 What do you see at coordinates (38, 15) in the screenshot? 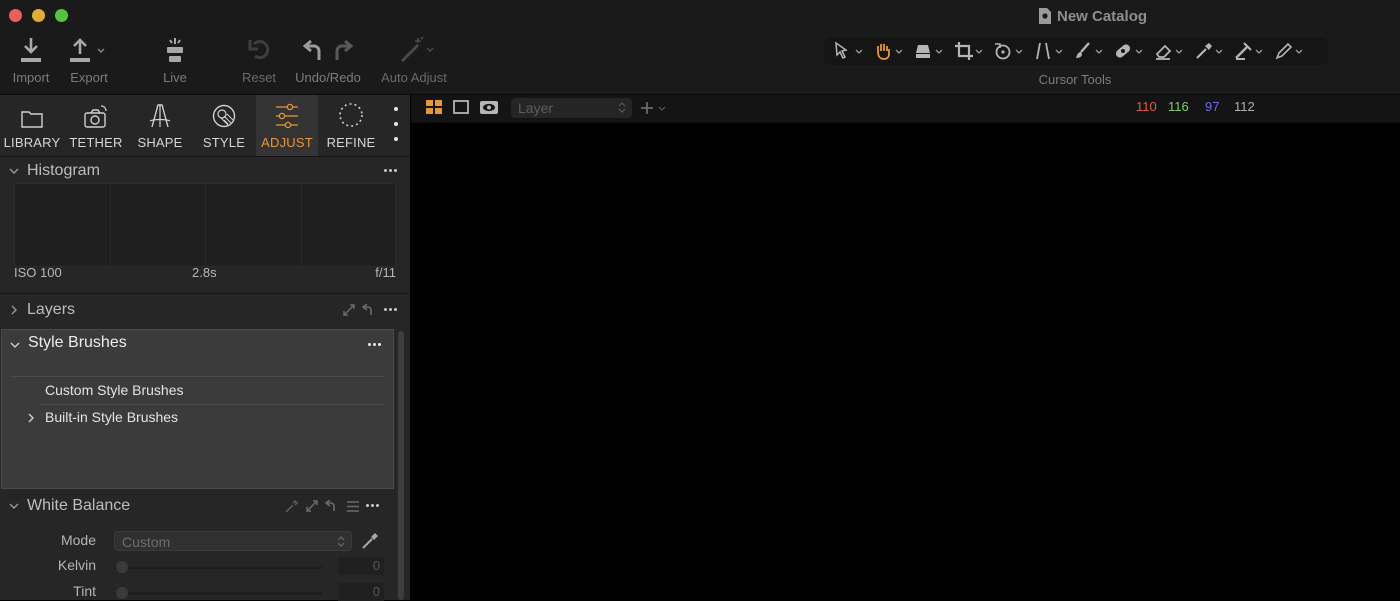
I see `minimize-window-button` at bounding box center [38, 15].